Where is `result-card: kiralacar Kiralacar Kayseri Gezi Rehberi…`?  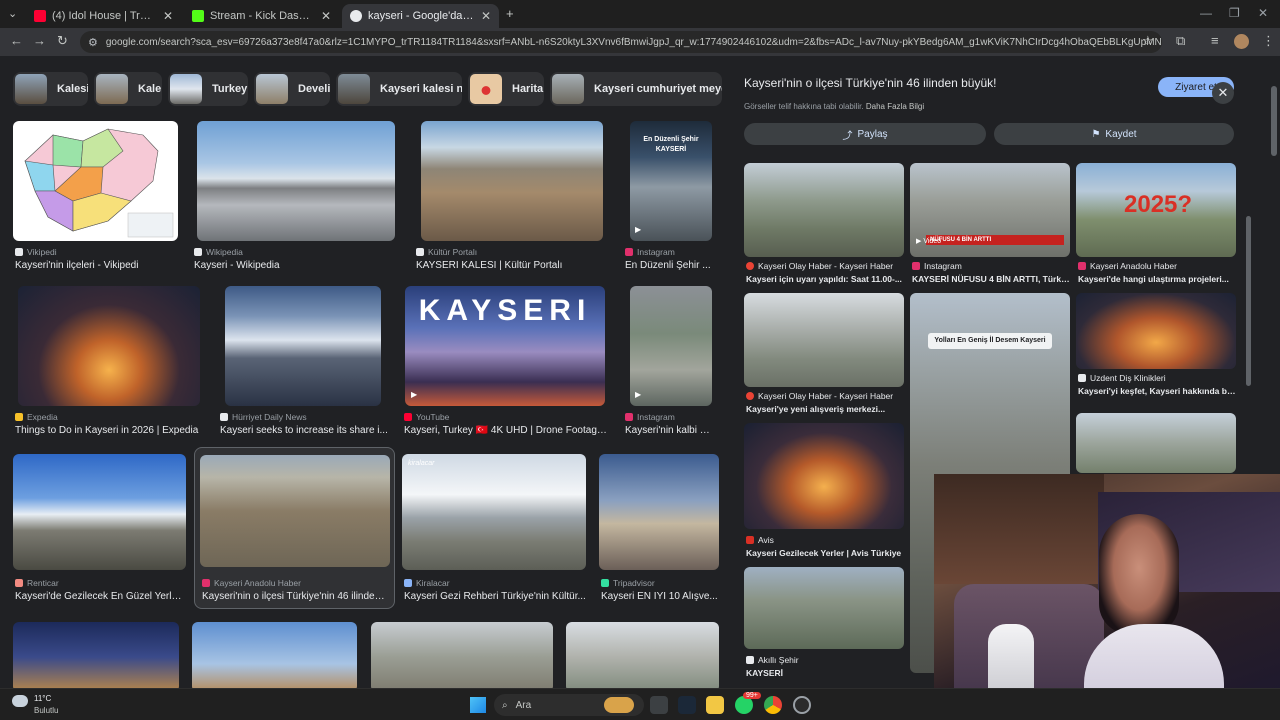 result-card: kiralacar Kiralacar Kayseri Gezi Rehberi… is located at coordinates (496, 529).